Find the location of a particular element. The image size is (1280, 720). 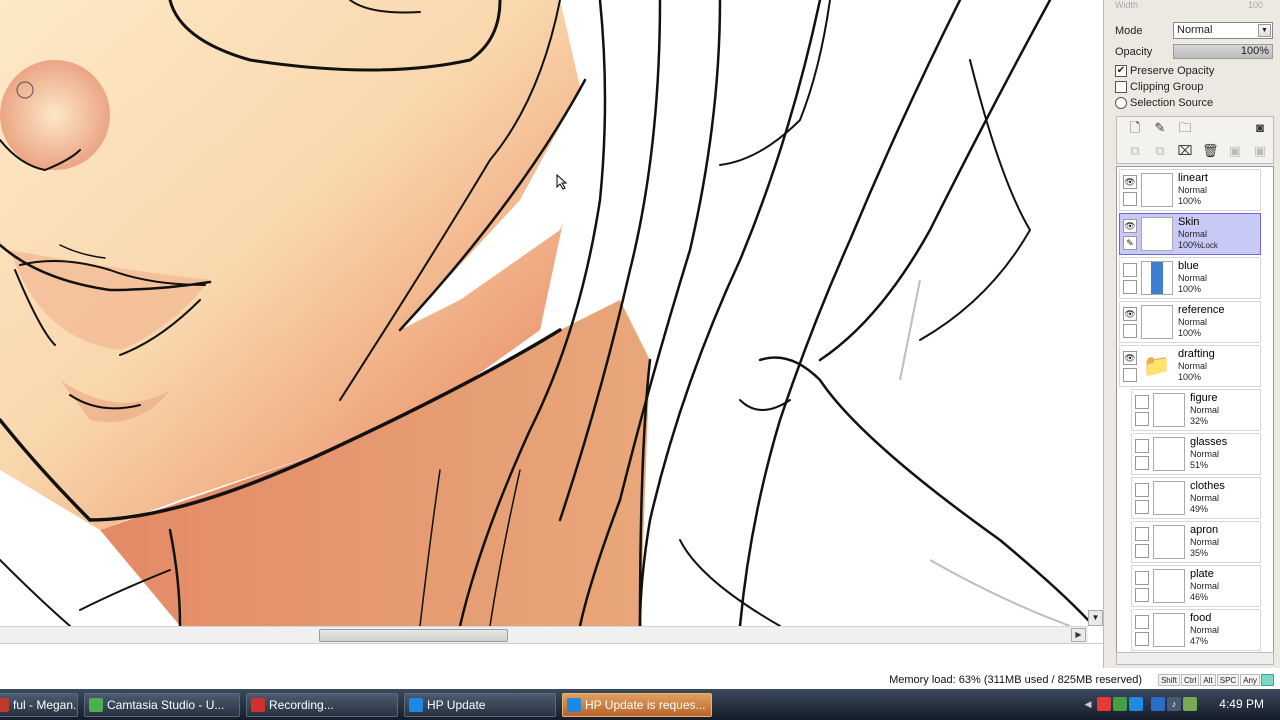

layer-row-figure: figure Normal 32% is located at coordinates (1196, 410).